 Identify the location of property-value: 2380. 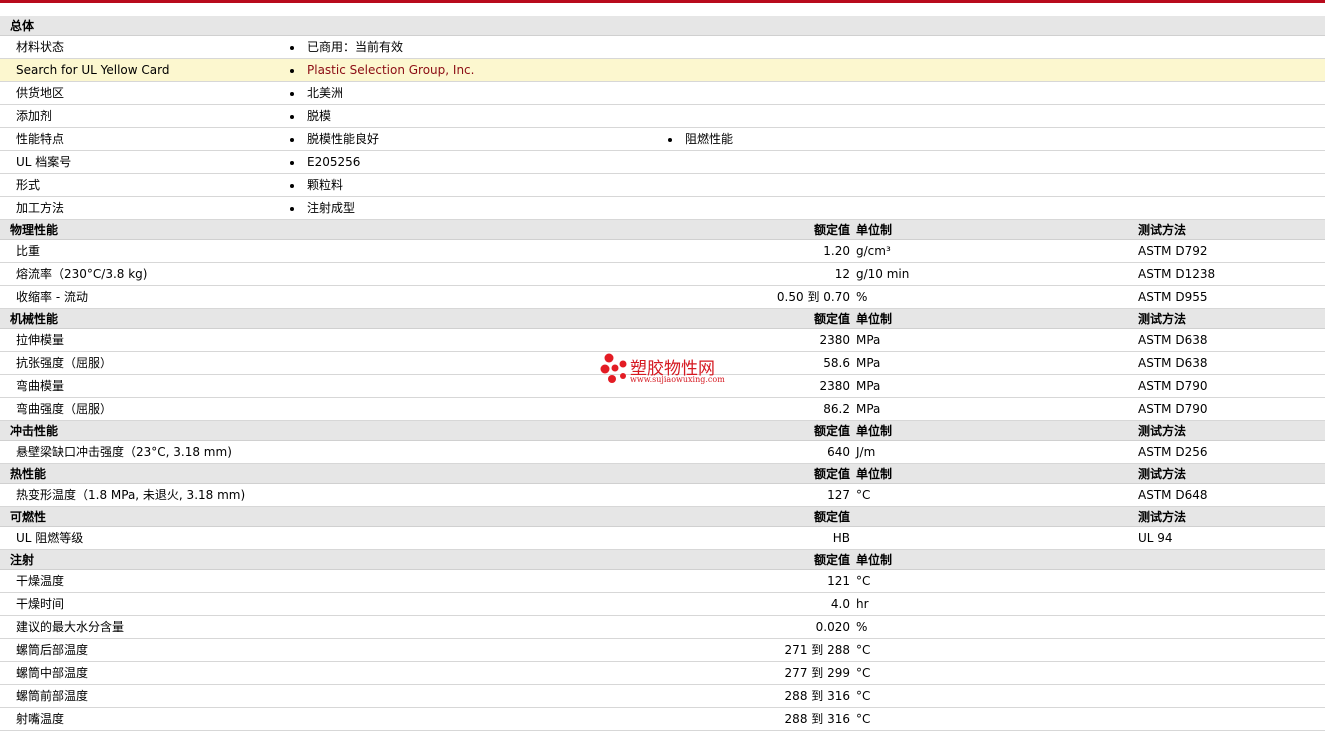
(834, 386).